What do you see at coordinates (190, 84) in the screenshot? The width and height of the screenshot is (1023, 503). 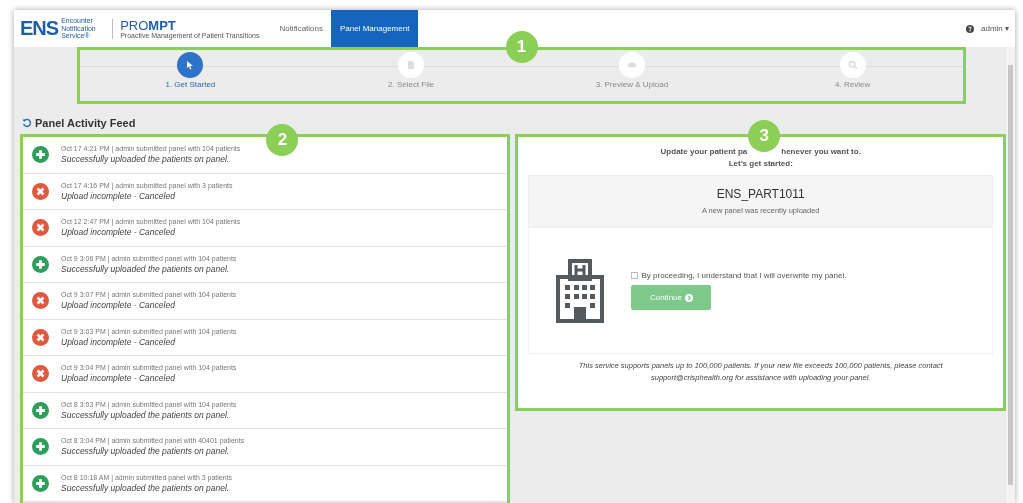 I see `step-label: 1. Get Started` at bounding box center [190, 84].